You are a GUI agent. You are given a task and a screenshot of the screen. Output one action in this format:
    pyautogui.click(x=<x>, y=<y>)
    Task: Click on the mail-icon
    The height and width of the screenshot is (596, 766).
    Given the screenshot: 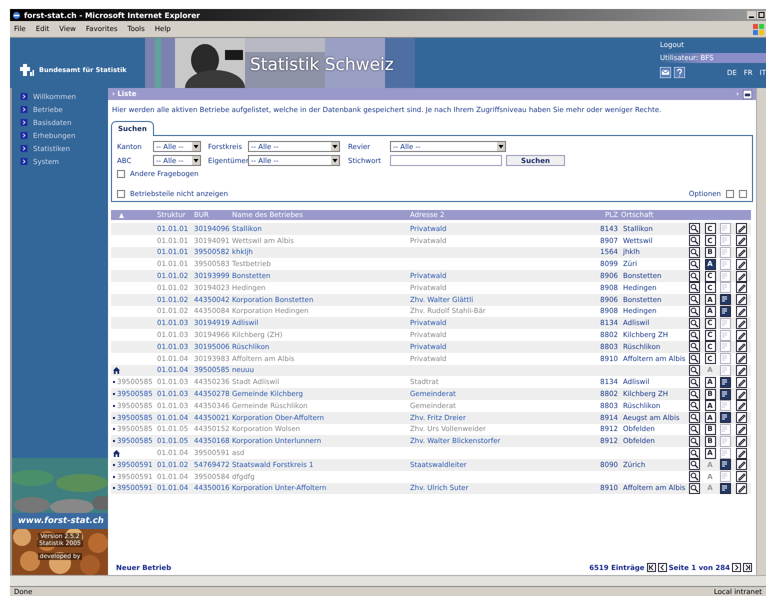 What is the action you would take?
    pyautogui.click(x=665, y=72)
    